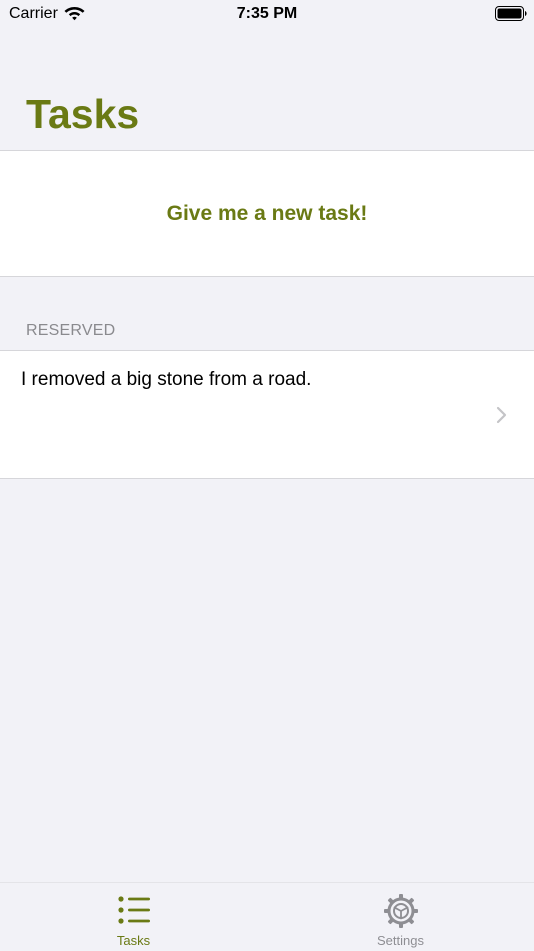  Describe the element at coordinates (83, 114) in the screenshot. I see `page-title: Tasks` at that location.